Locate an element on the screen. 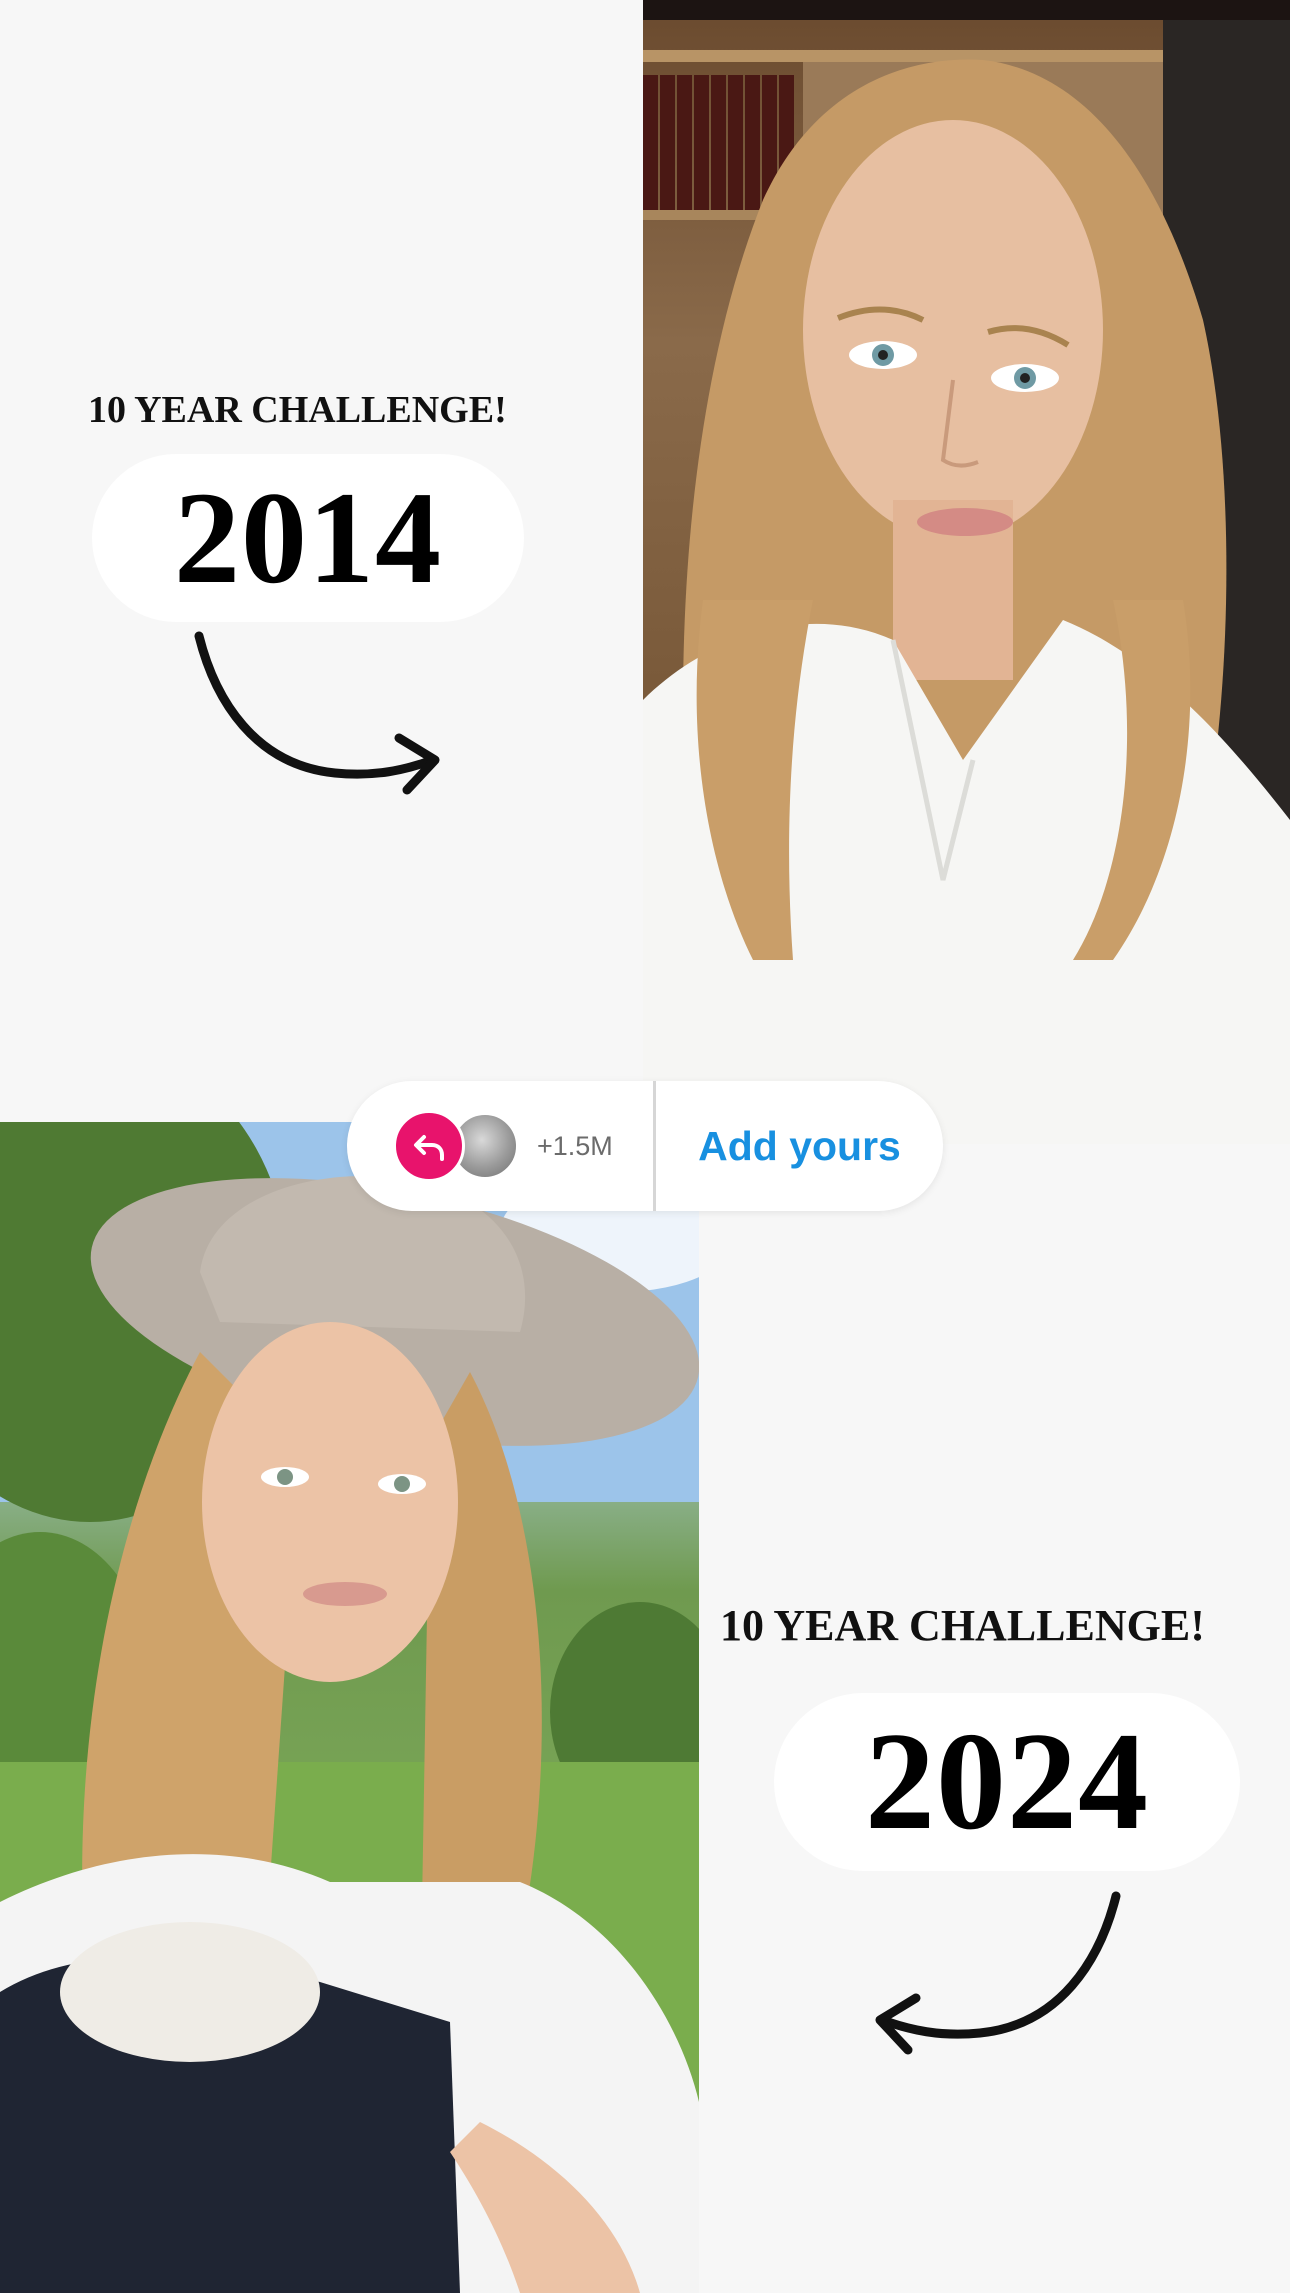 The image size is (1290, 2293). add-yours-button: Add yours is located at coordinates (799, 1146).